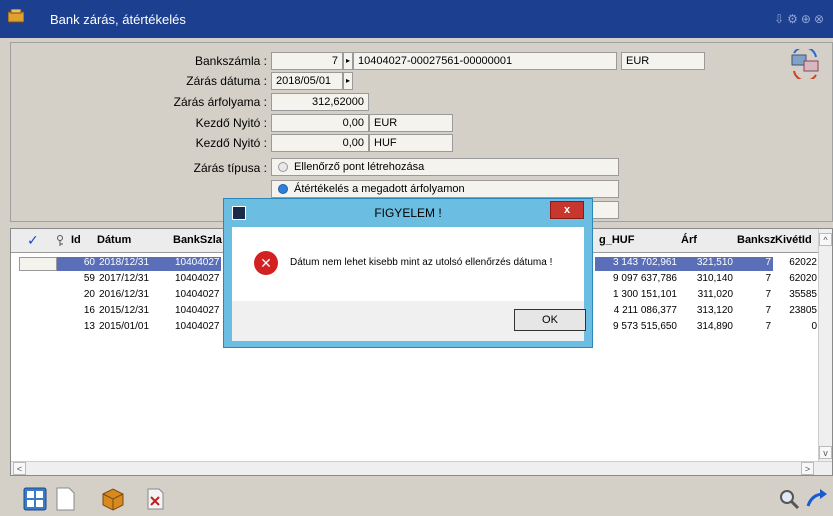 The width and height of the screenshot is (833, 516). What do you see at coordinates (645, 294) in the screenshot?
I see `cell-g-huf: 1 300 151,101` at bounding box center [645, 294].